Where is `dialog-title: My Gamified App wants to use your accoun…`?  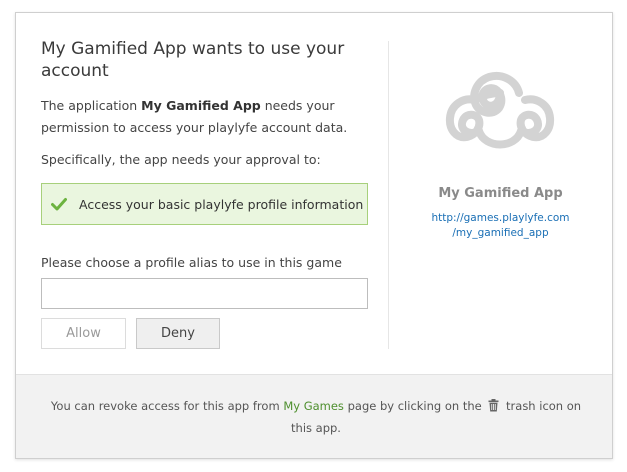
dialog-title: My Gamified App wants to use your accoun… is located at coordinates (193, 60).